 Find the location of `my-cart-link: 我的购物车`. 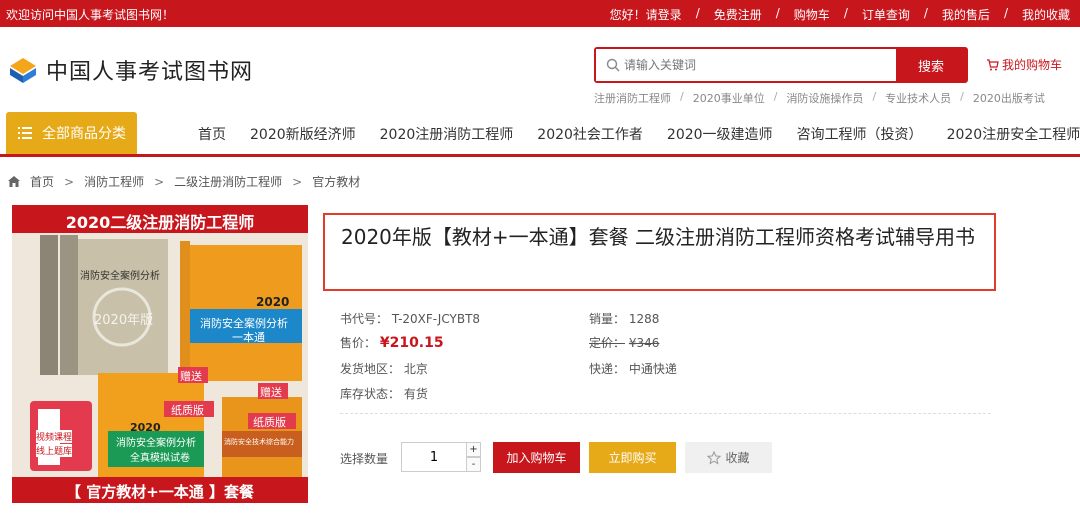

my-cart-link: 我的购物车 is located at coordinates (1024, 64).